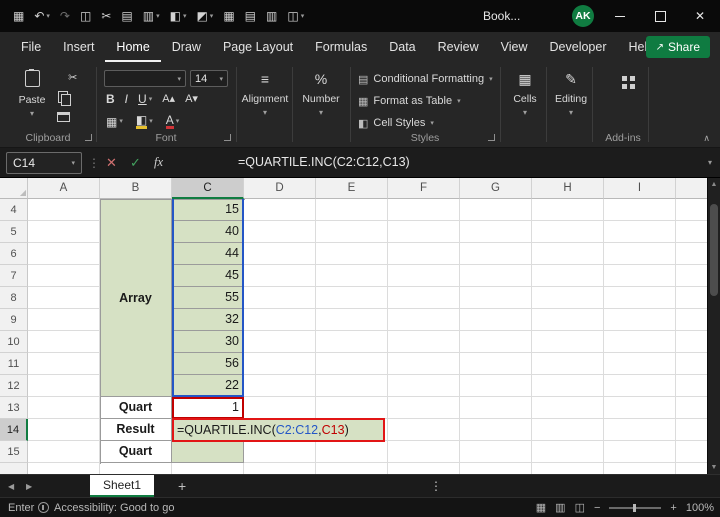  I want to click on maximize-button, so click(660, 16).